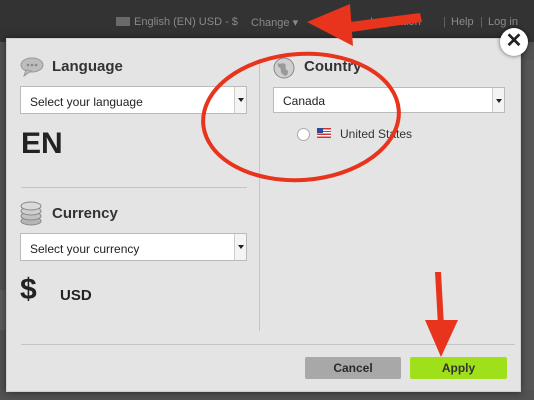 The width and height of the screenshot is (534, 400). Describe the element at coordinates (259, 195) in the screenshot. I see `column-divider` at that location.